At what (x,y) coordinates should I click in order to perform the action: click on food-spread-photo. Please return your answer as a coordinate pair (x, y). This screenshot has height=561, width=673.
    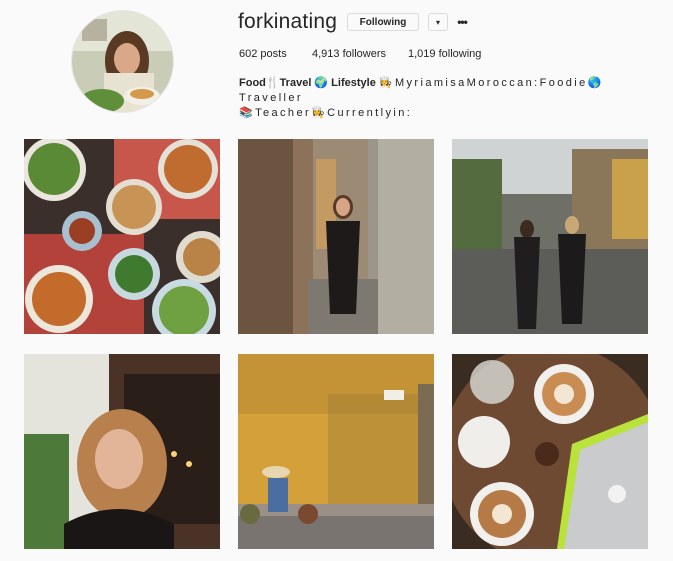
    Looking at the image, I should click on (122, 236).